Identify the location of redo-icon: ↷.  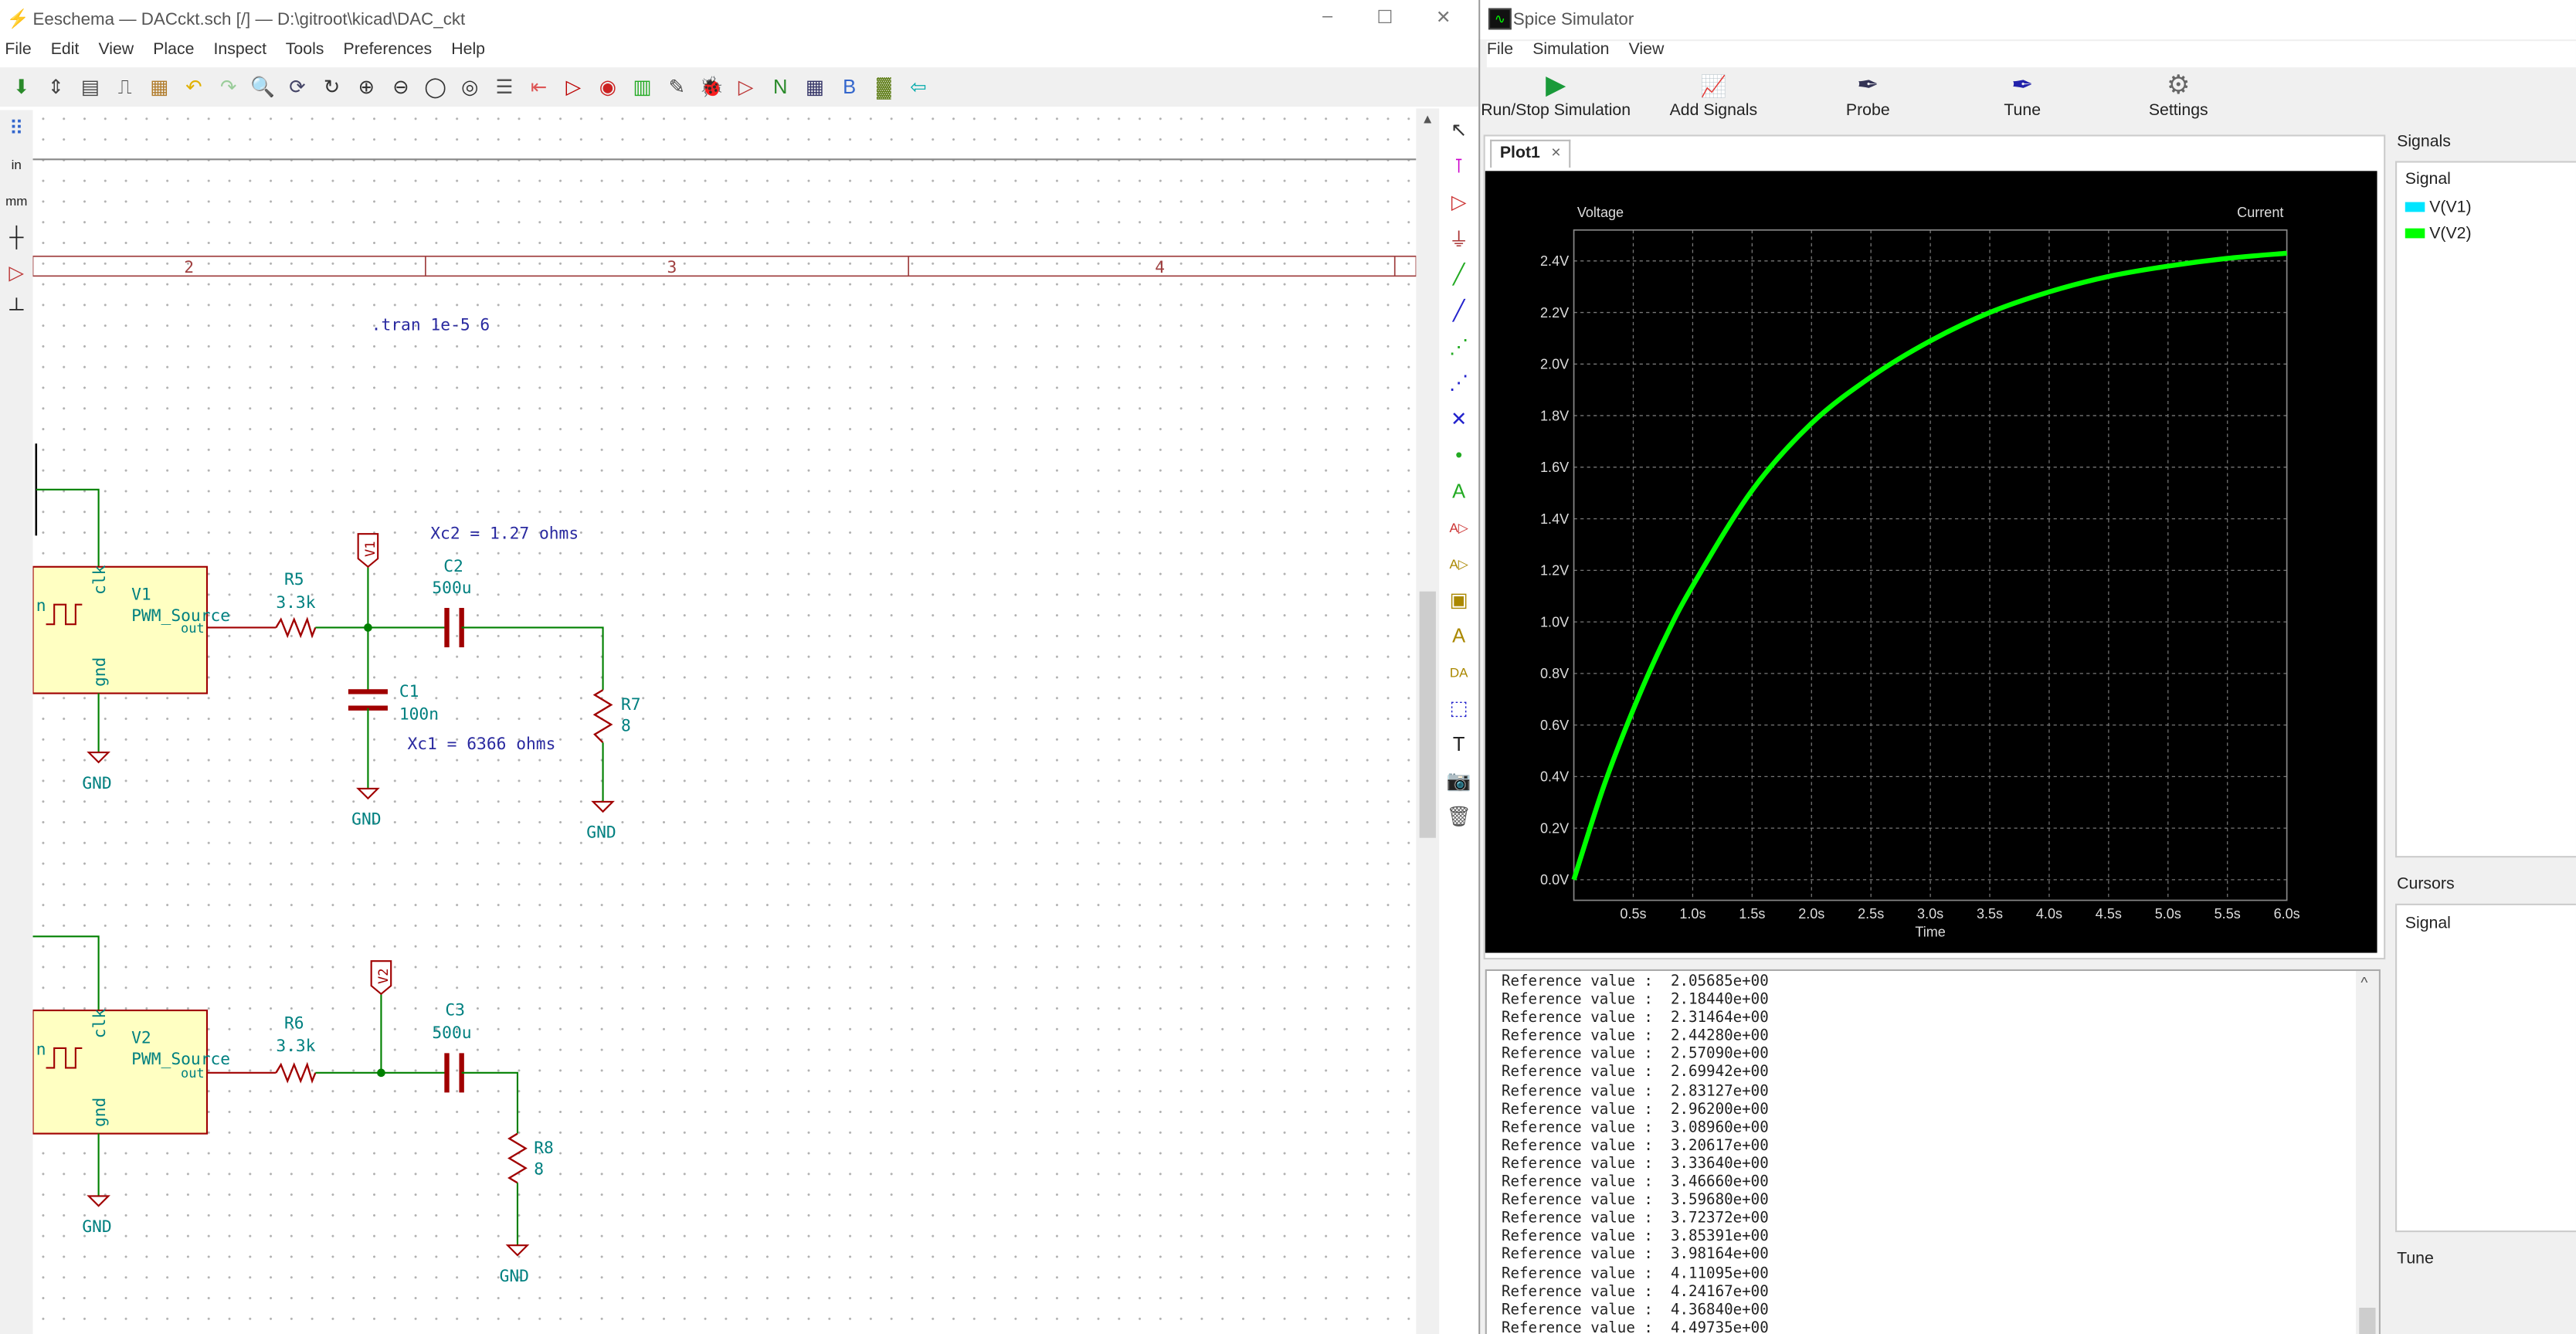
(228, 87).